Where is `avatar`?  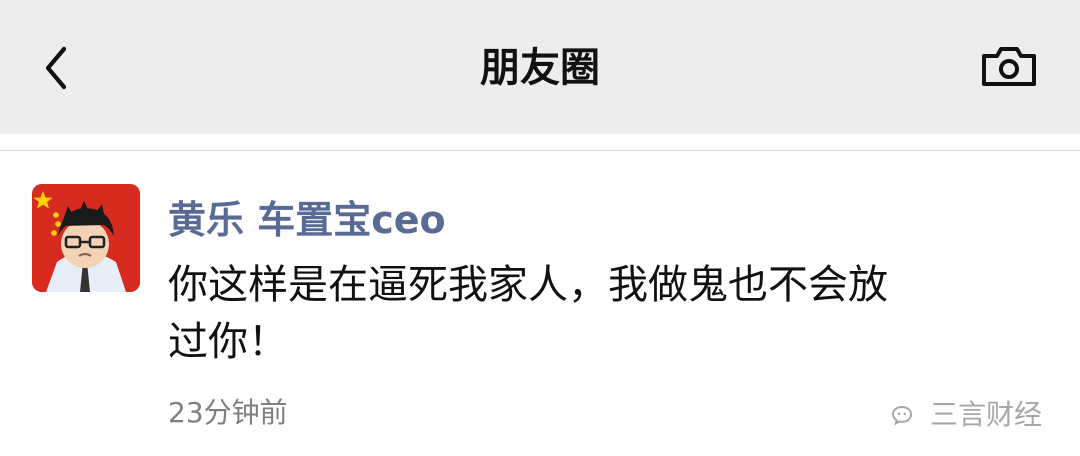 avatar is located at coordinates (86, 238).